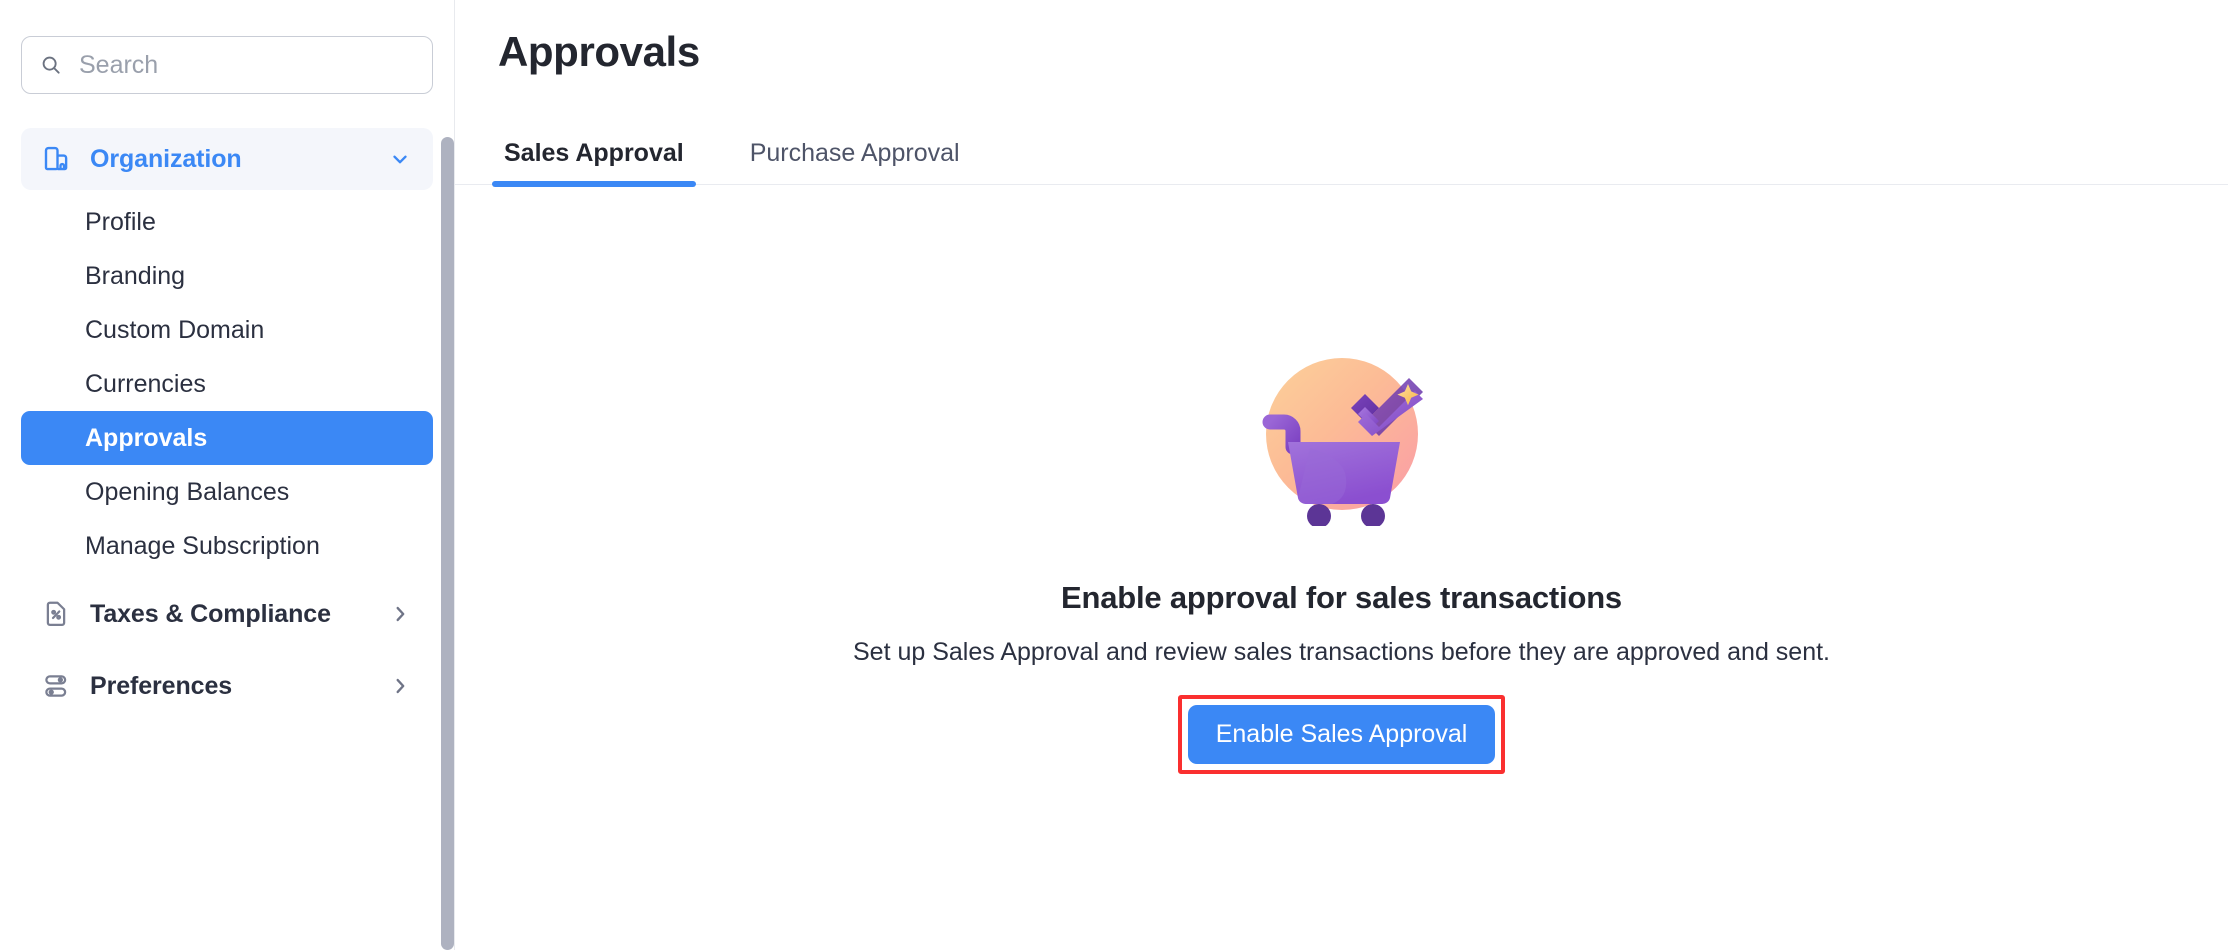 This screenshot has width=2228, height=950. I want to click on sidebar-group-taxes-compliance: Taxes & Compliance, so click(227, 614).